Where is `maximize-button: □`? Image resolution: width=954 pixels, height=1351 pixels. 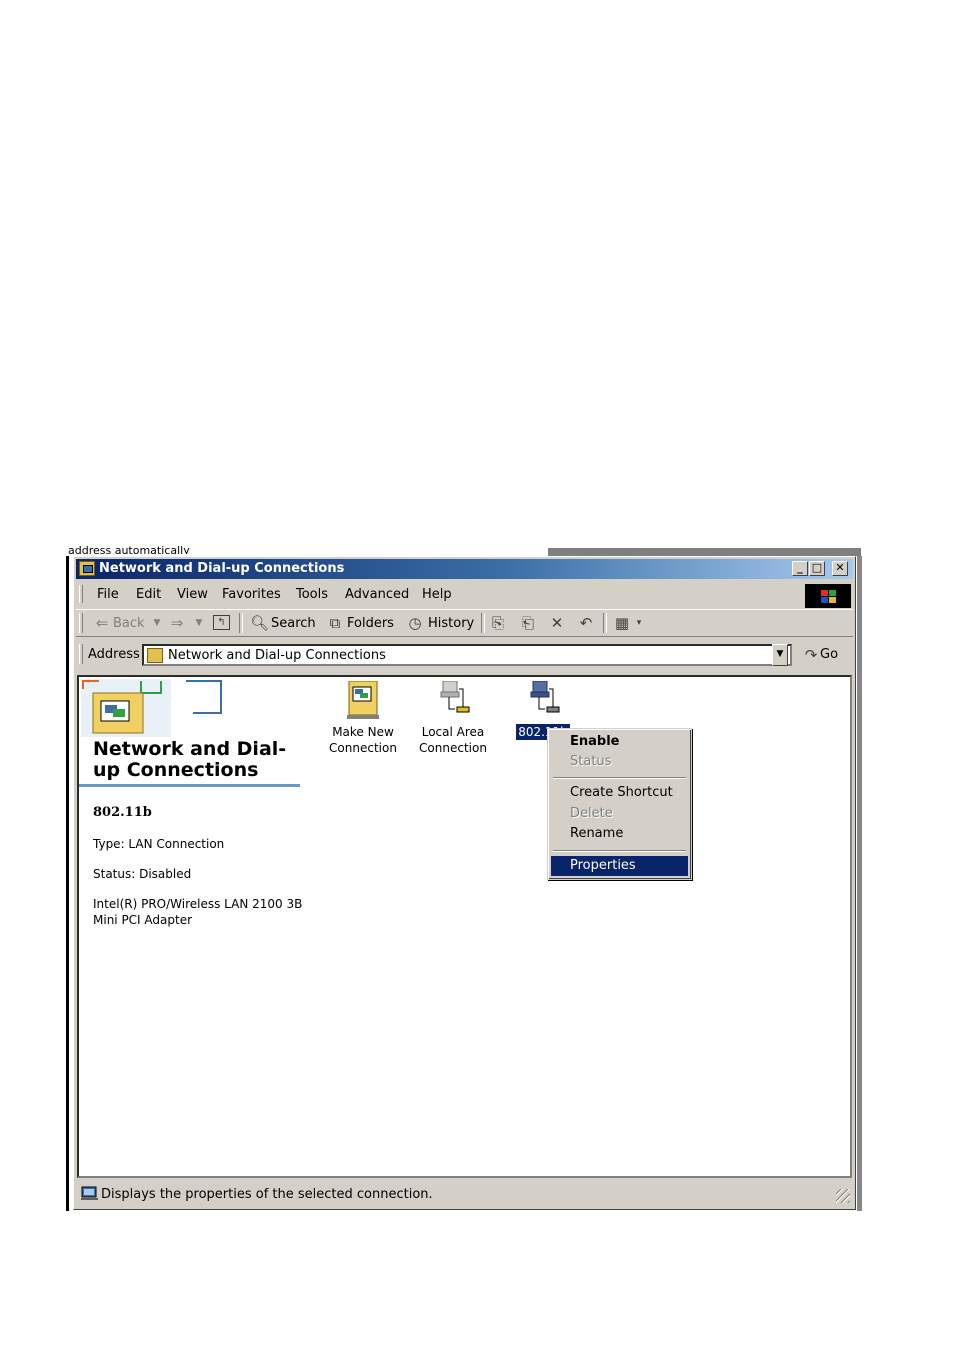 maximize-button: □ is located at coordinates (817, 568).